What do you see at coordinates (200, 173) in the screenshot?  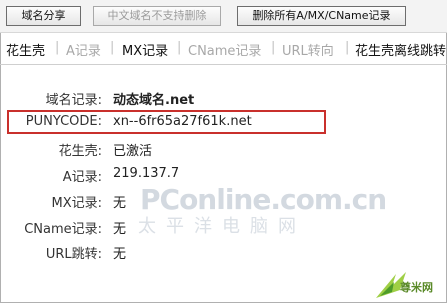 I see `redaction-mask` at bounding box center [200, 173].